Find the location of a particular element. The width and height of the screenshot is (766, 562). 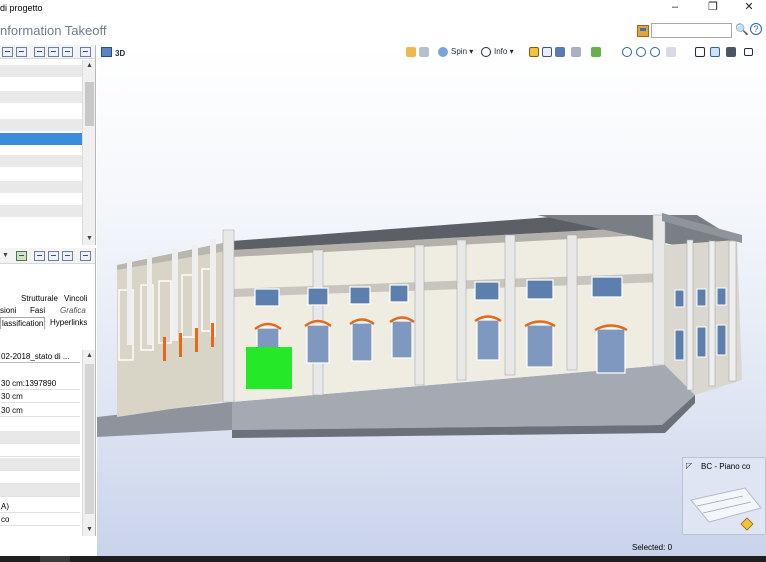

window-title: di progetto is located at coordinates (21, 8).